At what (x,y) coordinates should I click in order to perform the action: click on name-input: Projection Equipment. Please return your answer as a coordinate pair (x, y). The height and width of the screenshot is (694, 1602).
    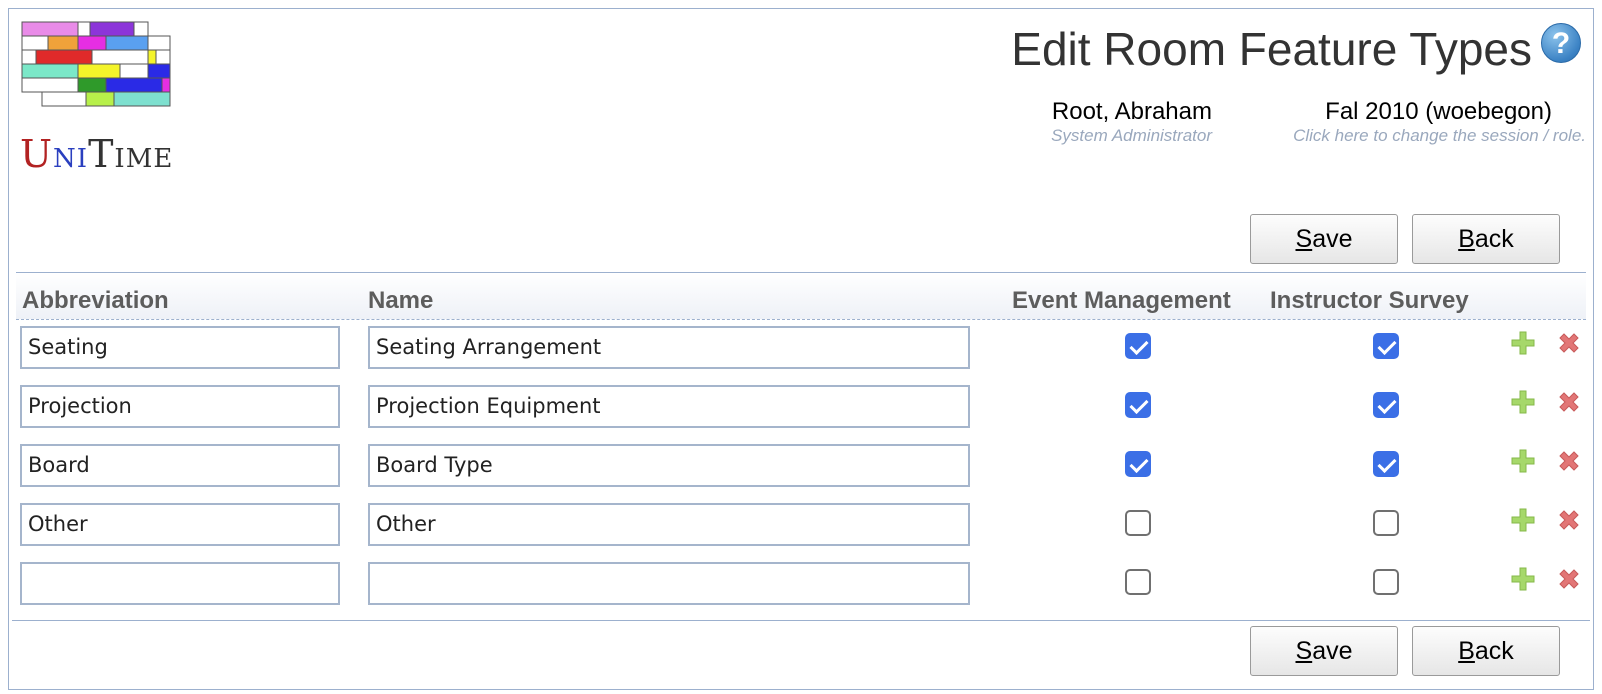
    Looking at the image, I should click on (669, 406).